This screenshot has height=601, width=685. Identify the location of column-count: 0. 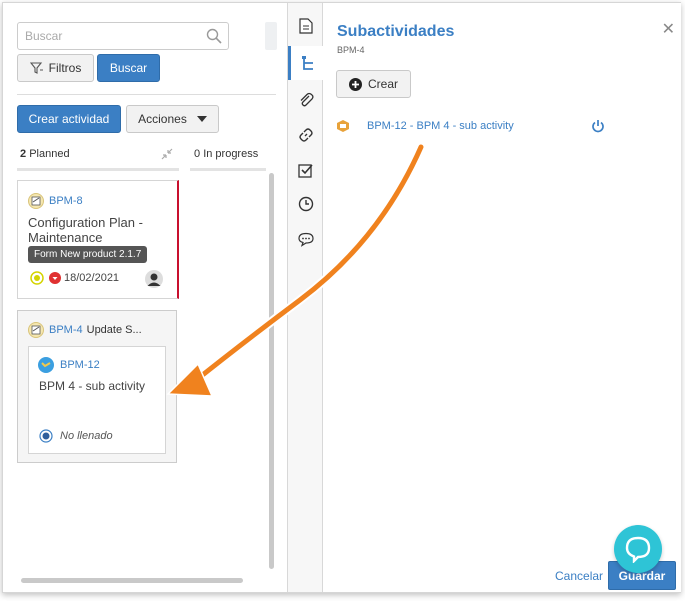
(197, 154).